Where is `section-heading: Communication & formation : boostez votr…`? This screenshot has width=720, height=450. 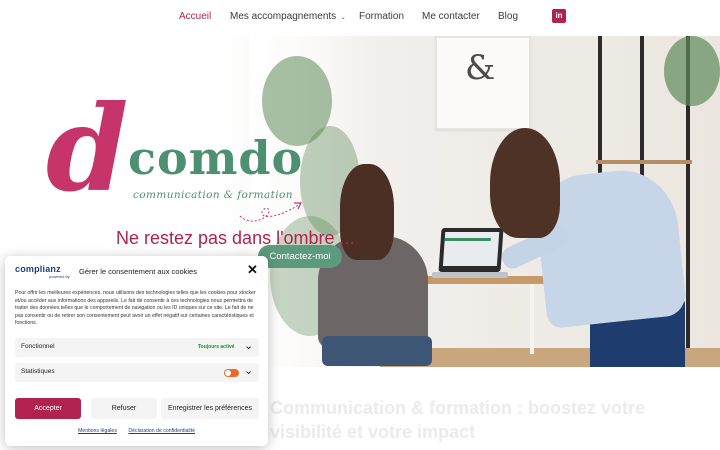 section-heading: Communication & formation : boostez votr… is located at coordinates (490, 420).